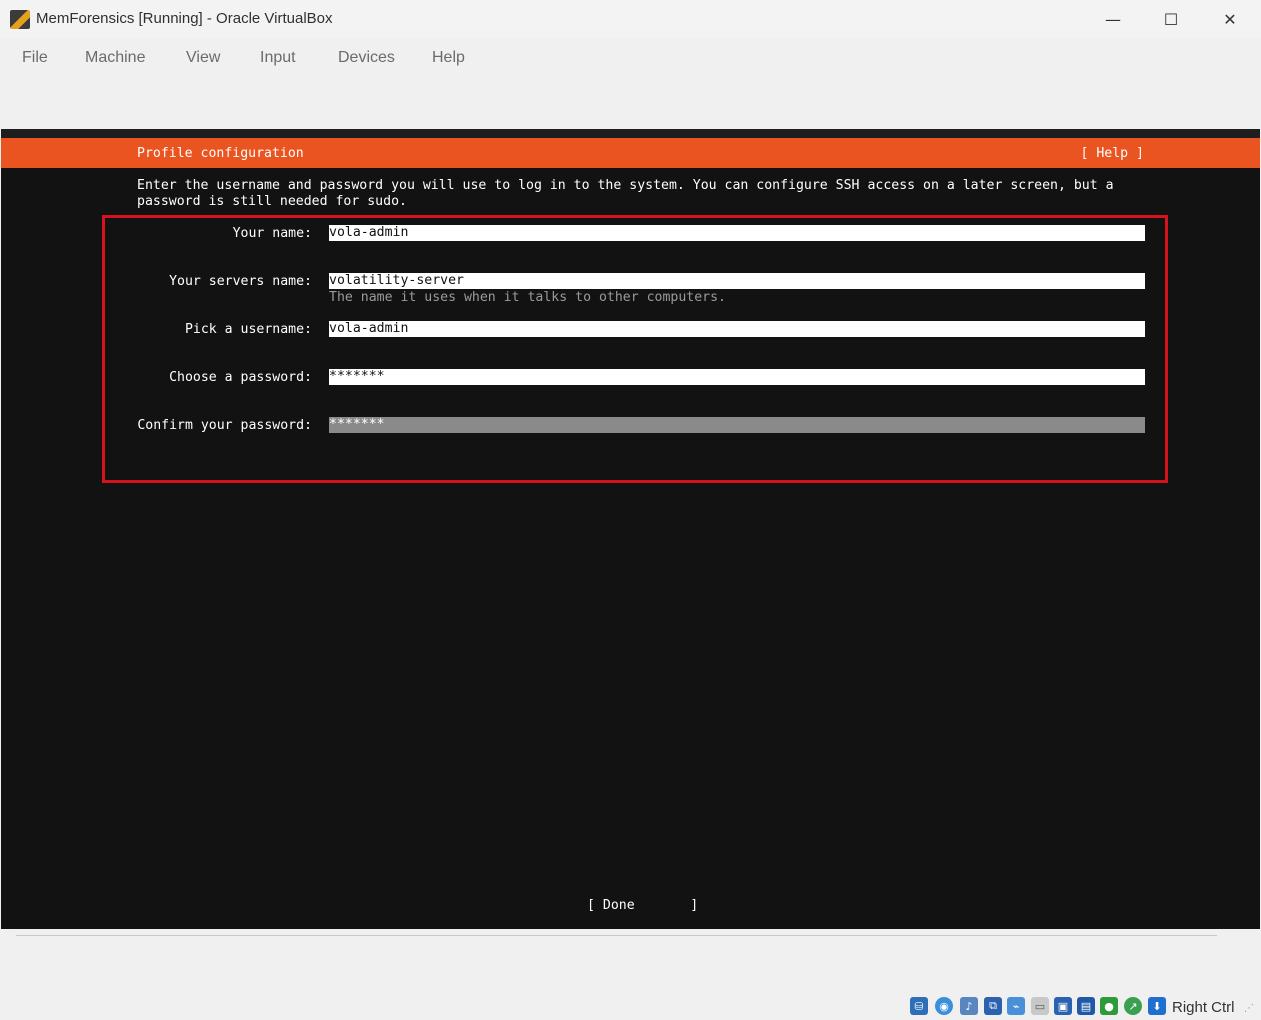 The height and width of the screenshot is (1020, 1261). What do you see at coordinates (1133, 1006) in the screenshot?
I see `mouse-integration-icon: ↗` at bounding box center [1133, 1006].